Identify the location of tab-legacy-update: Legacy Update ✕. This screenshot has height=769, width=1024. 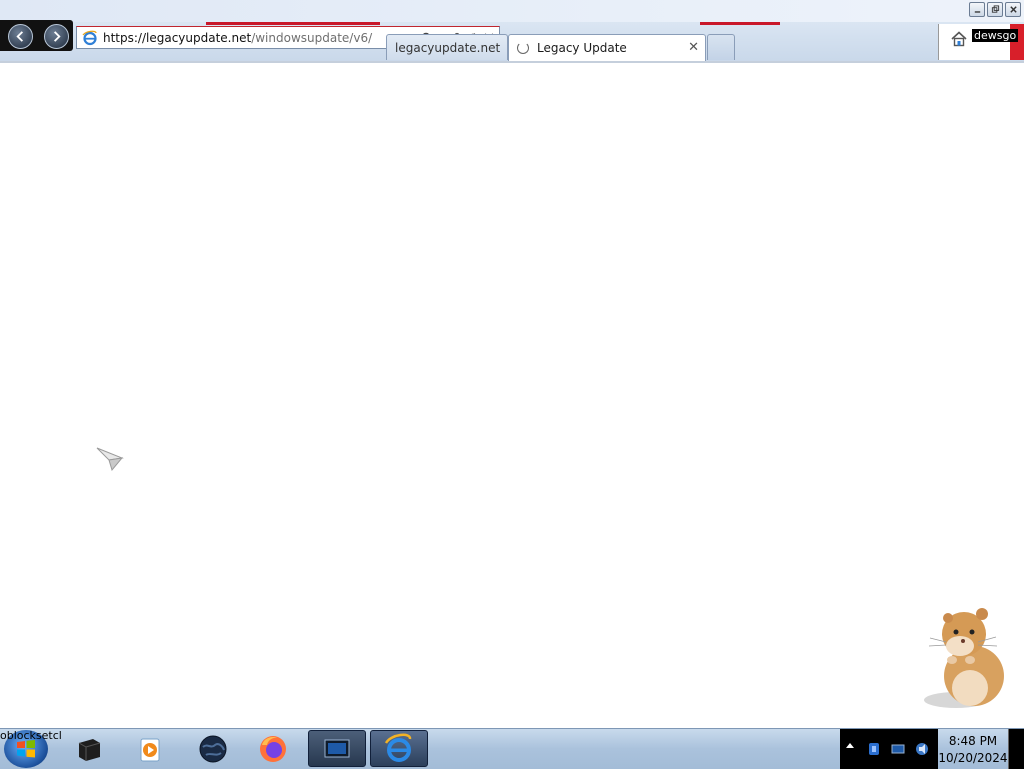
(607, 47).